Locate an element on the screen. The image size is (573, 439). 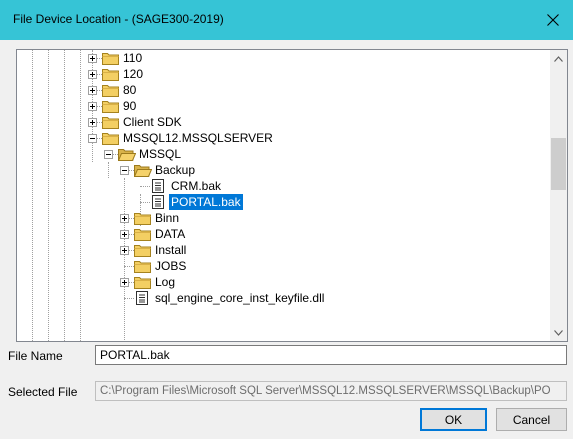
tree-folder-item: JOBS is located at coordinates (282, 266).